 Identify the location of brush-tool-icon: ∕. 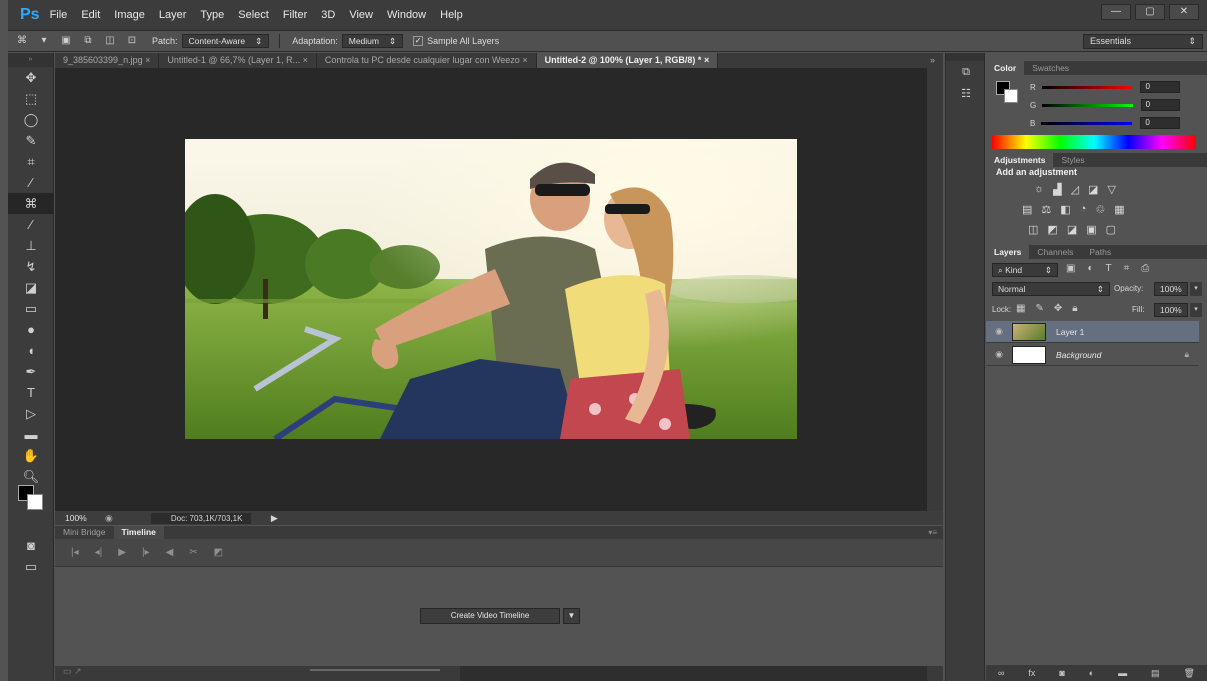
(31, 224).